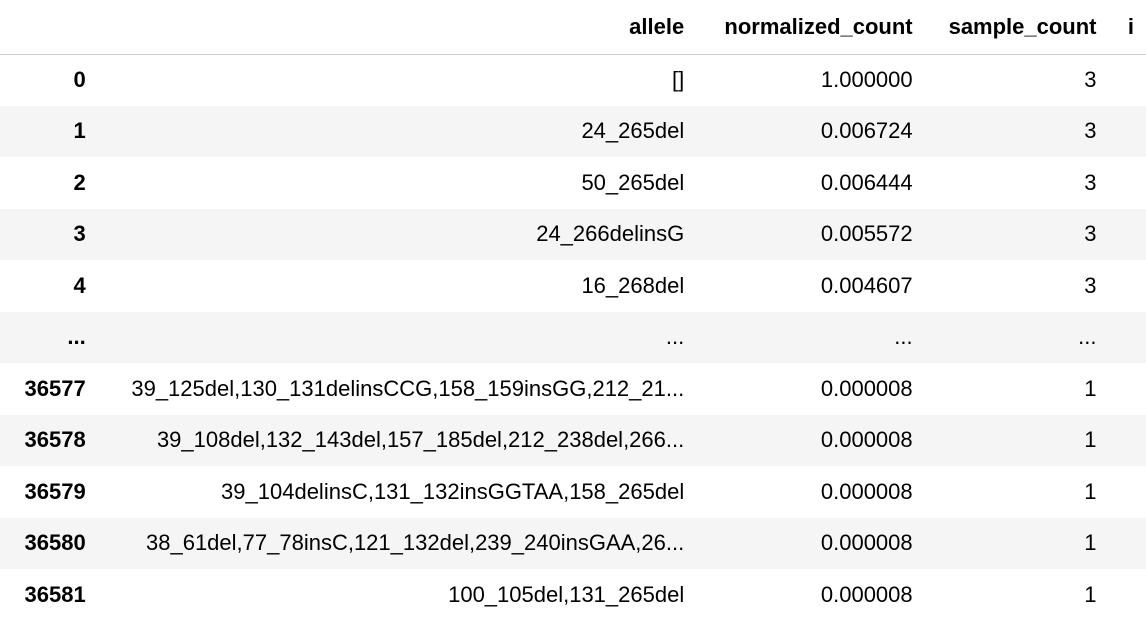 This screenshot has height=618, width=1146. Describe the element at coordinates (79, 79) in the screenshot. I see `row-index: 0` at that location.